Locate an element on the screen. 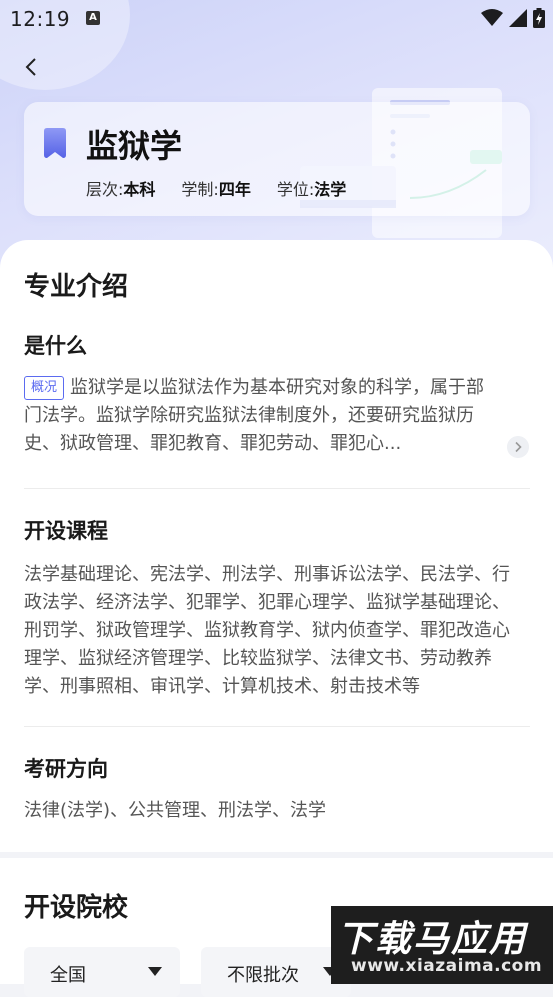  signal-icon is located at coordinates (518, 18).